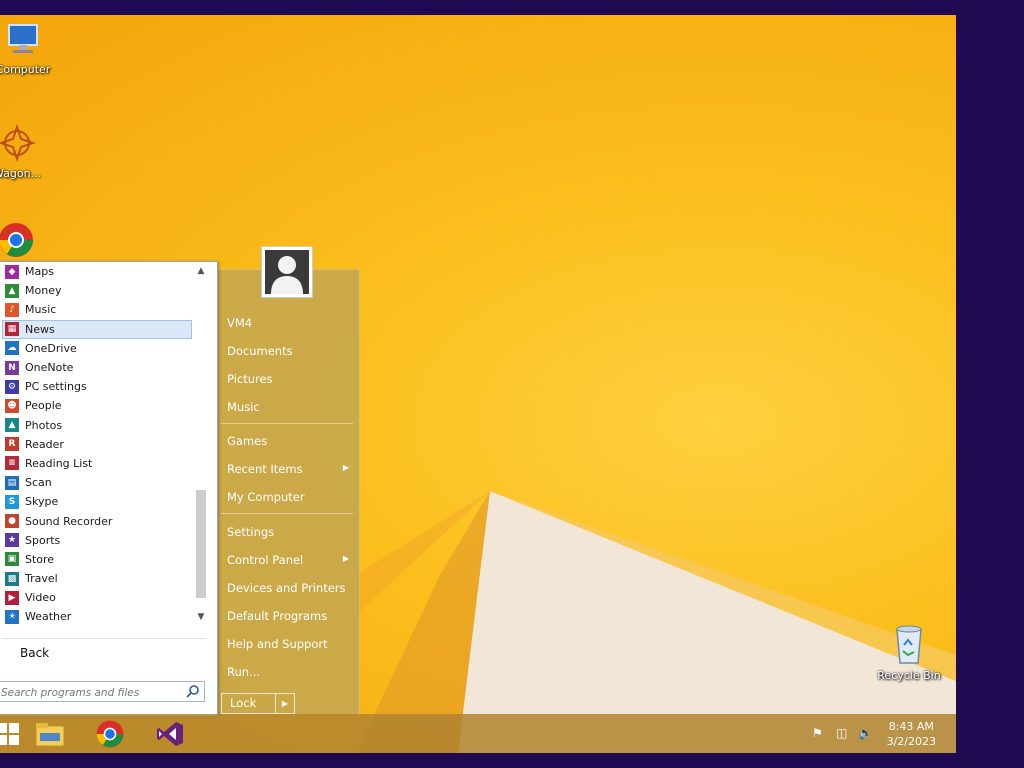 The width and height of the screenshot is (1024, 768). I want to click on program-item-skype: S Skype, so click(97, 501).